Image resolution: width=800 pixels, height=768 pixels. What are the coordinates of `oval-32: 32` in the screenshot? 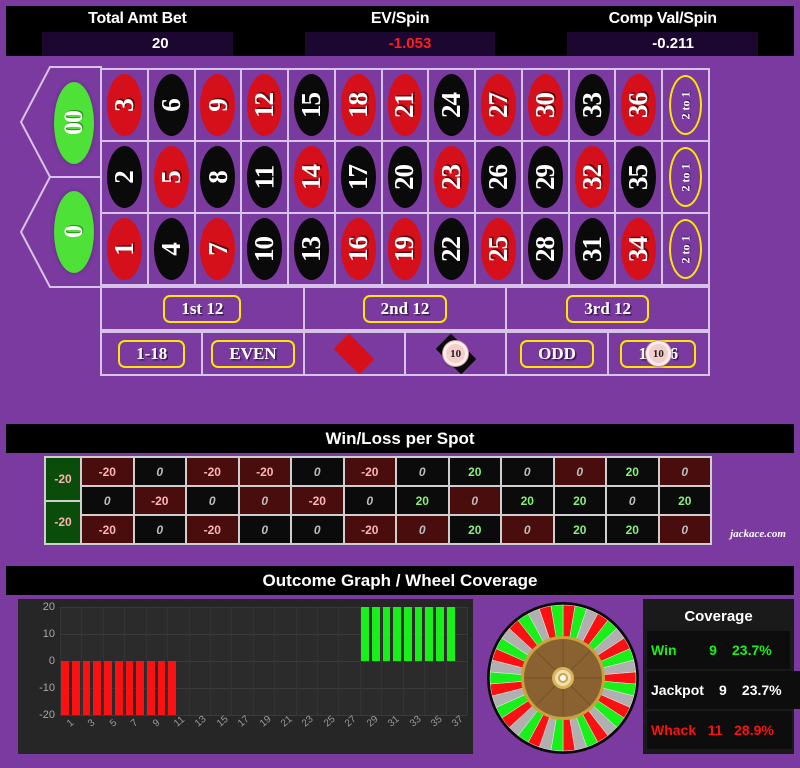 It's located at (592, 177).